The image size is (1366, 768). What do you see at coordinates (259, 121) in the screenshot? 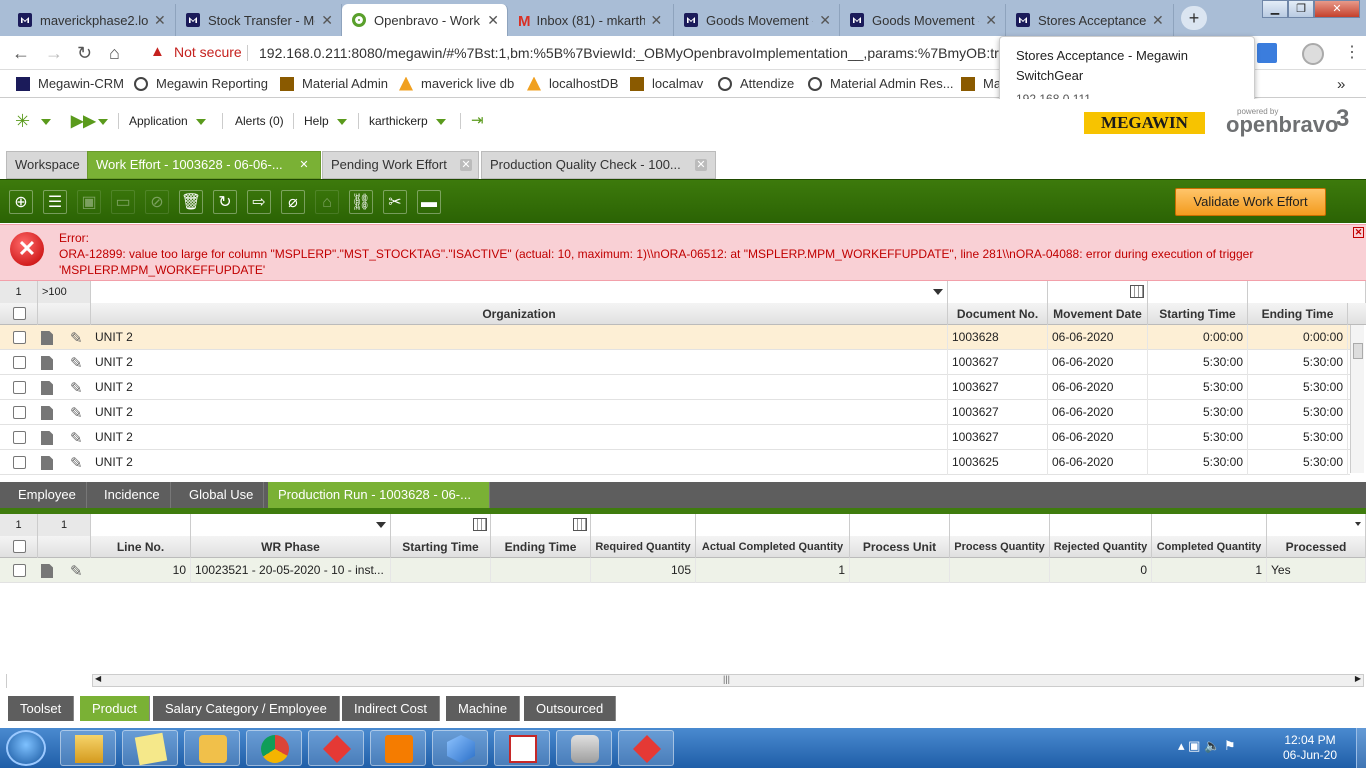
I see `alerts-menu: Alerts (0)` at bounding box center [259, 121].